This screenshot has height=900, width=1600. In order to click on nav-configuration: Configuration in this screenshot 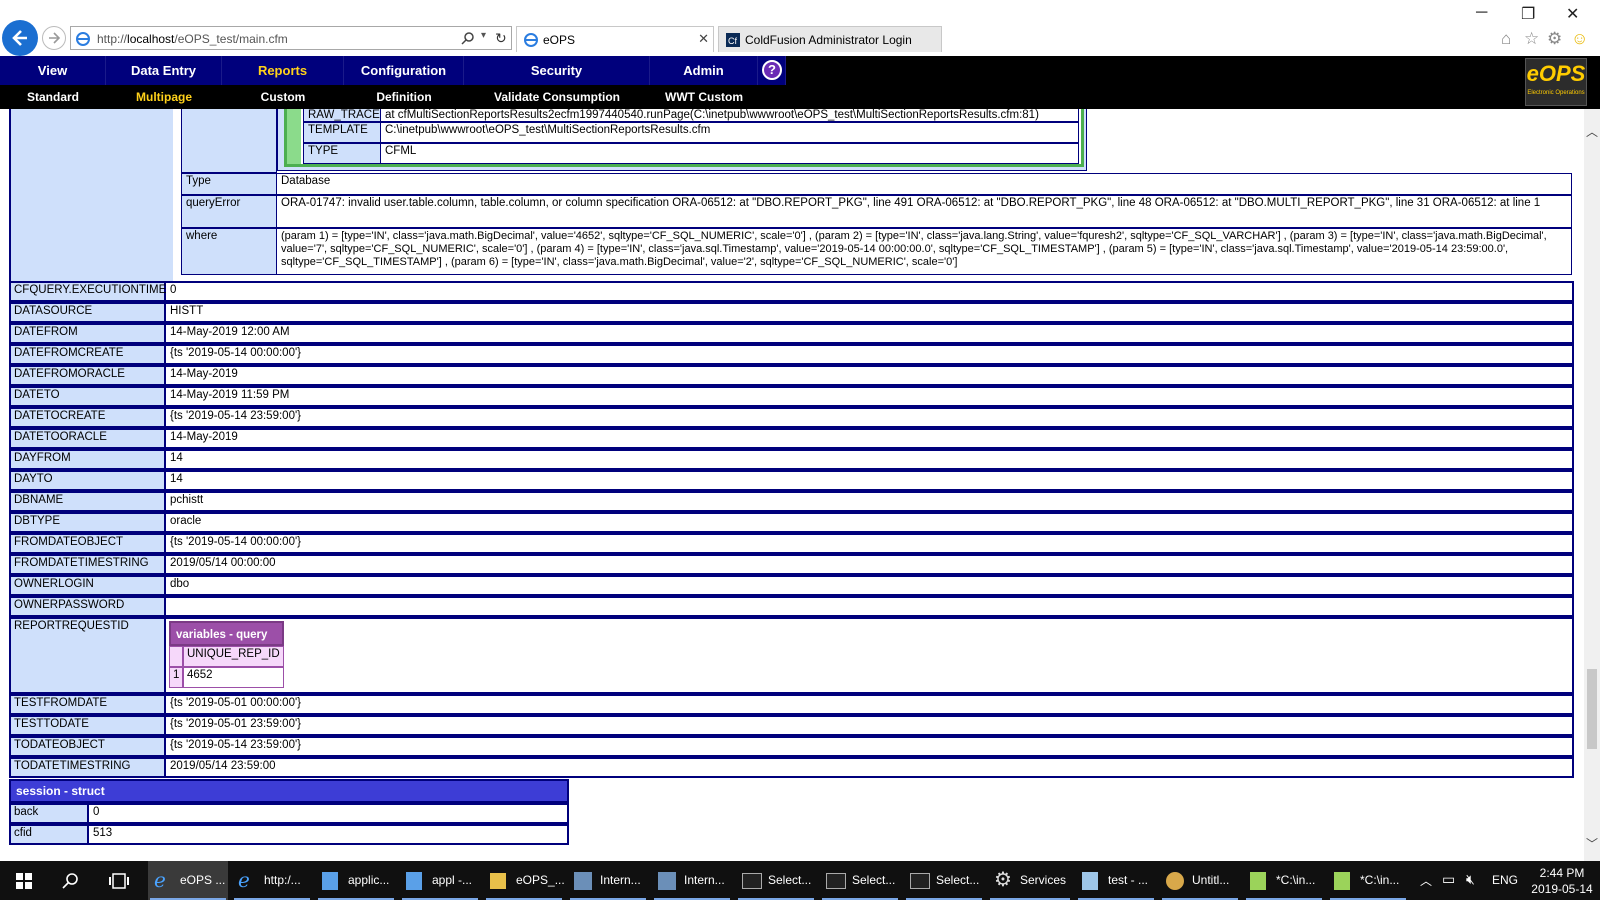, I will do `click(404, 70)`.